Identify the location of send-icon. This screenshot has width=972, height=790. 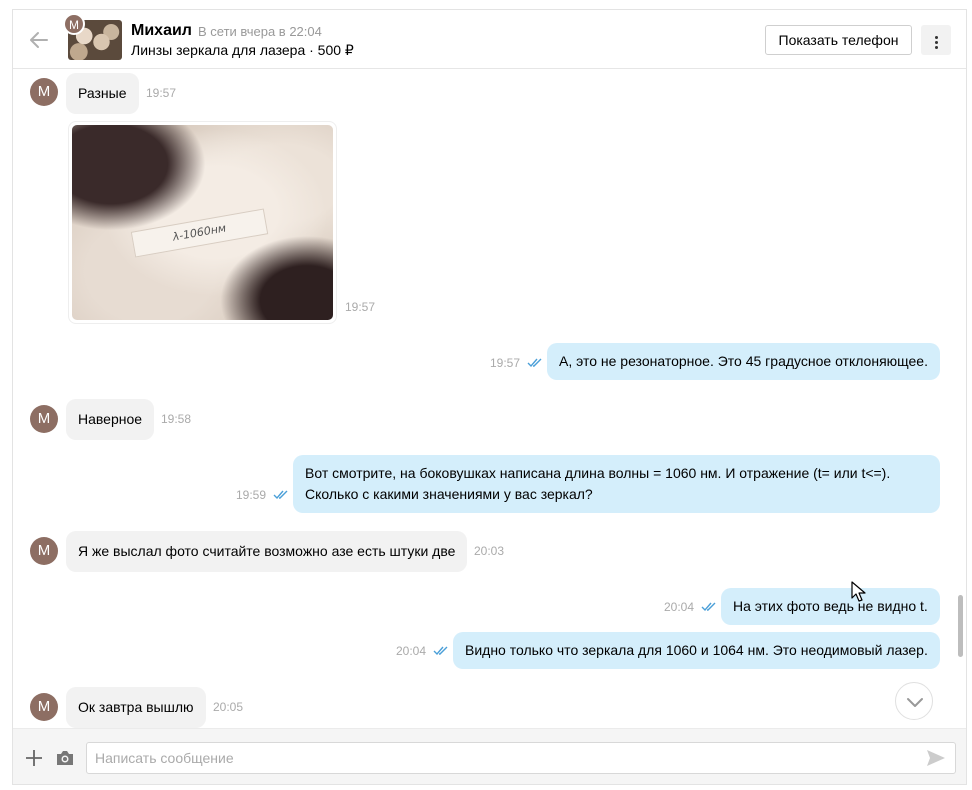
(936, 758).